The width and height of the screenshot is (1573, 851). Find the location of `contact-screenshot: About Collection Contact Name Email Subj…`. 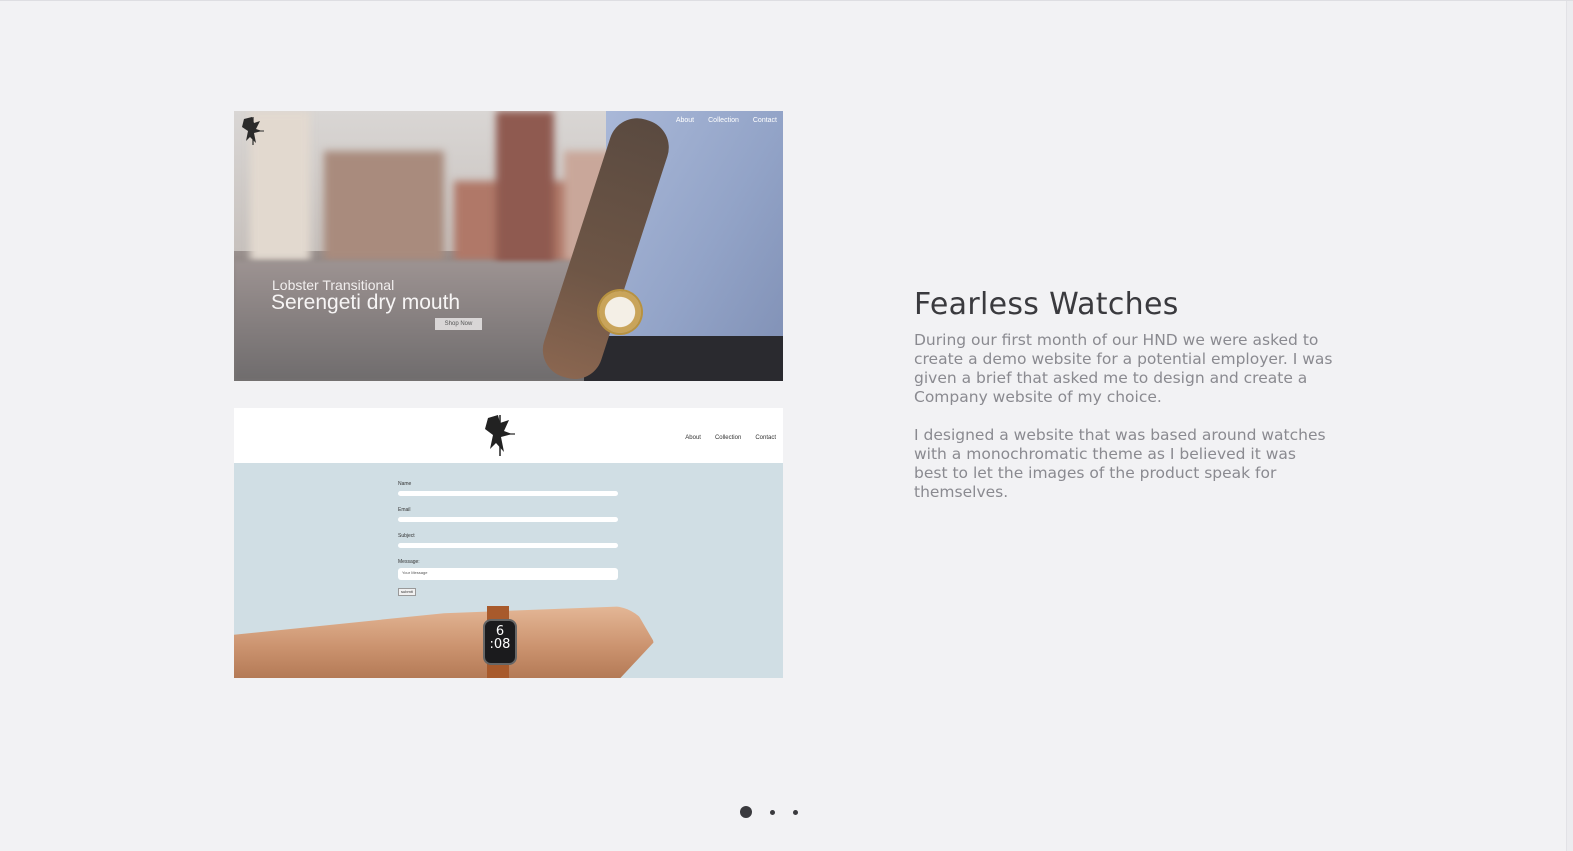

contact-screenshot: About Collection Contact Name Email Subj… is located at coordinates (508, 543).